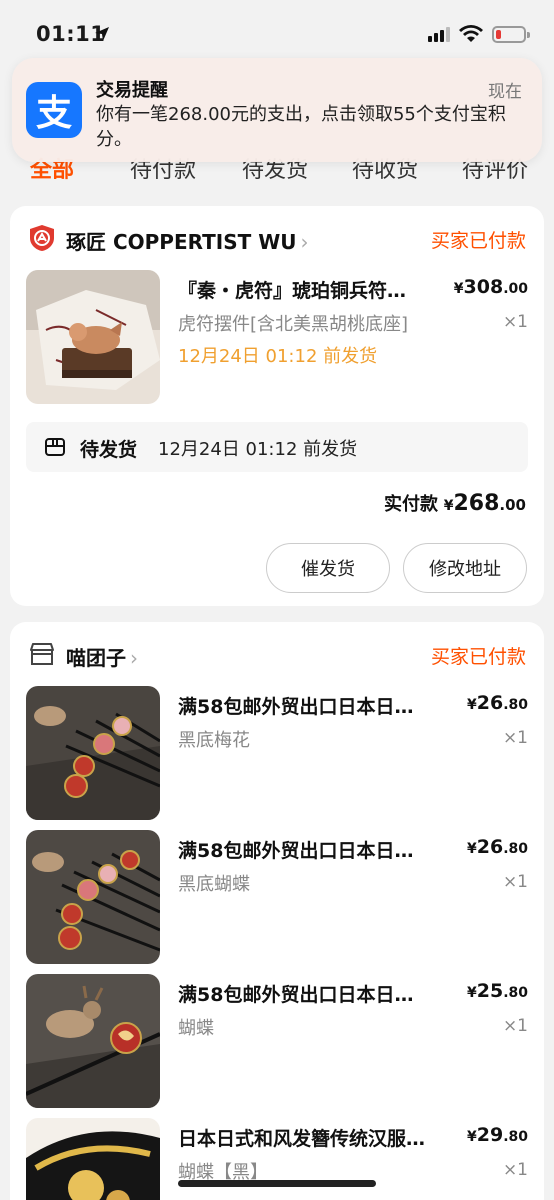 The image size is (554, 1200). I want to click on shipping-status-bar: 待发货 12月24日 01:12 前发货, so click(277, 447).